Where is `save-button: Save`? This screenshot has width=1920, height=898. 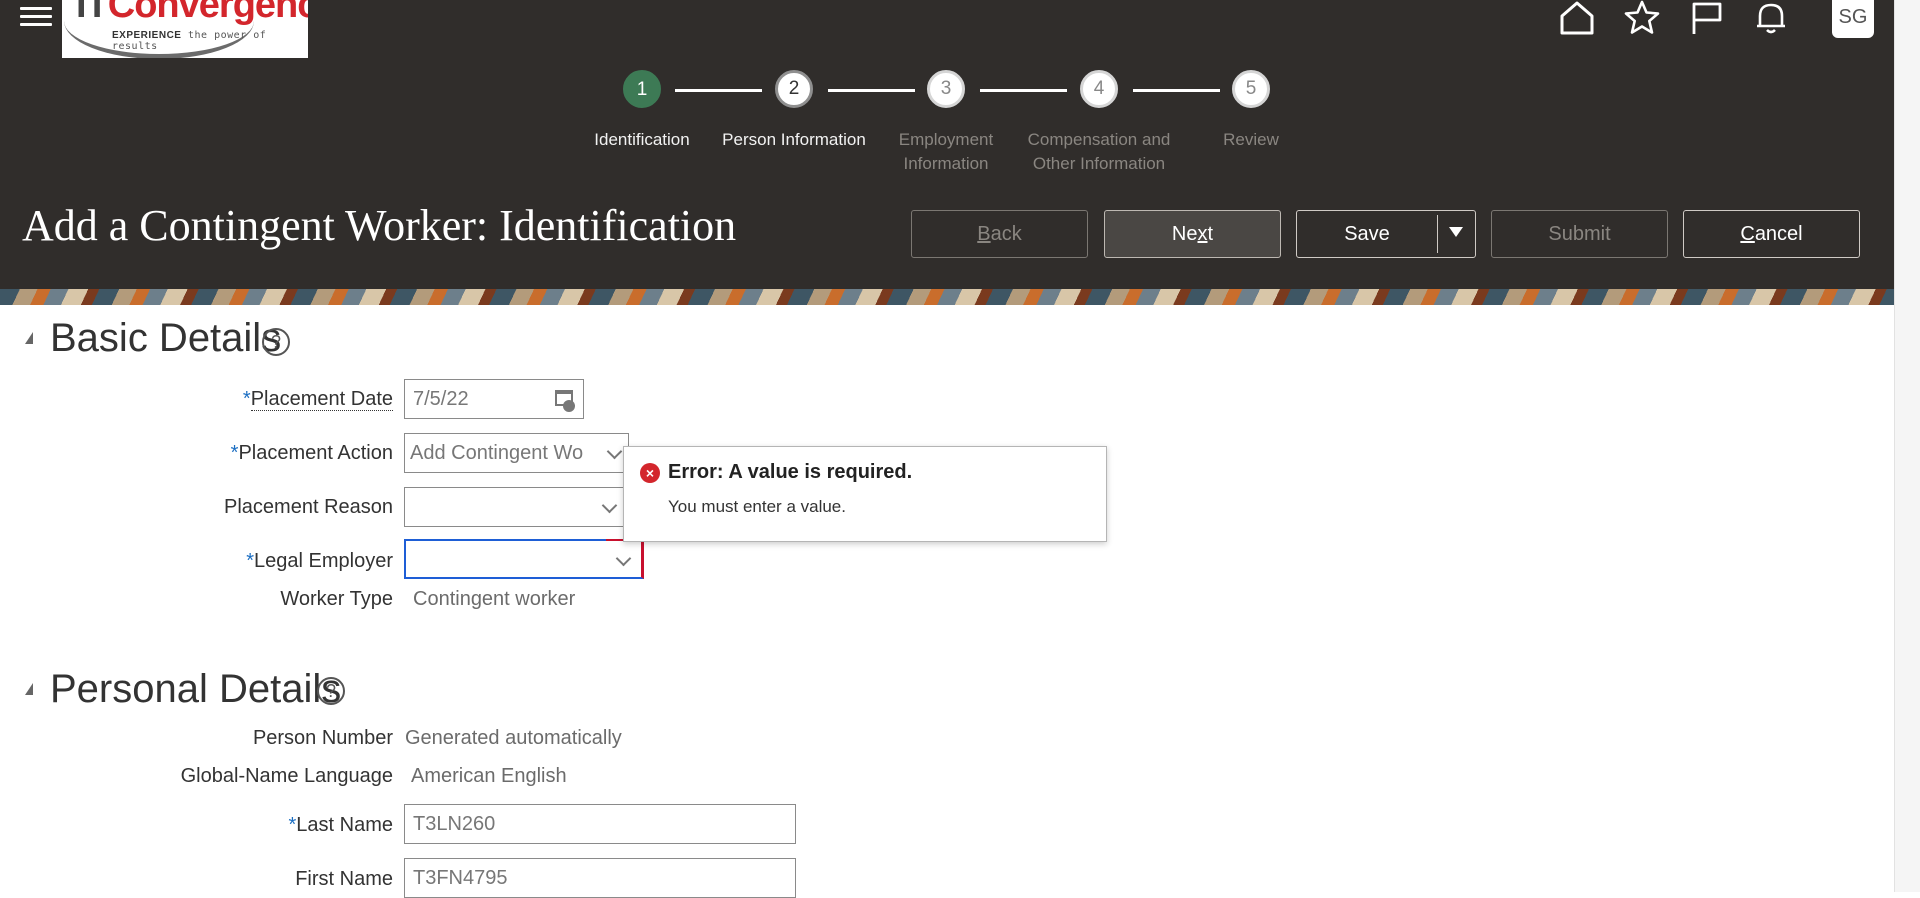
save-button: Save is located at coordinates (1386, 234).